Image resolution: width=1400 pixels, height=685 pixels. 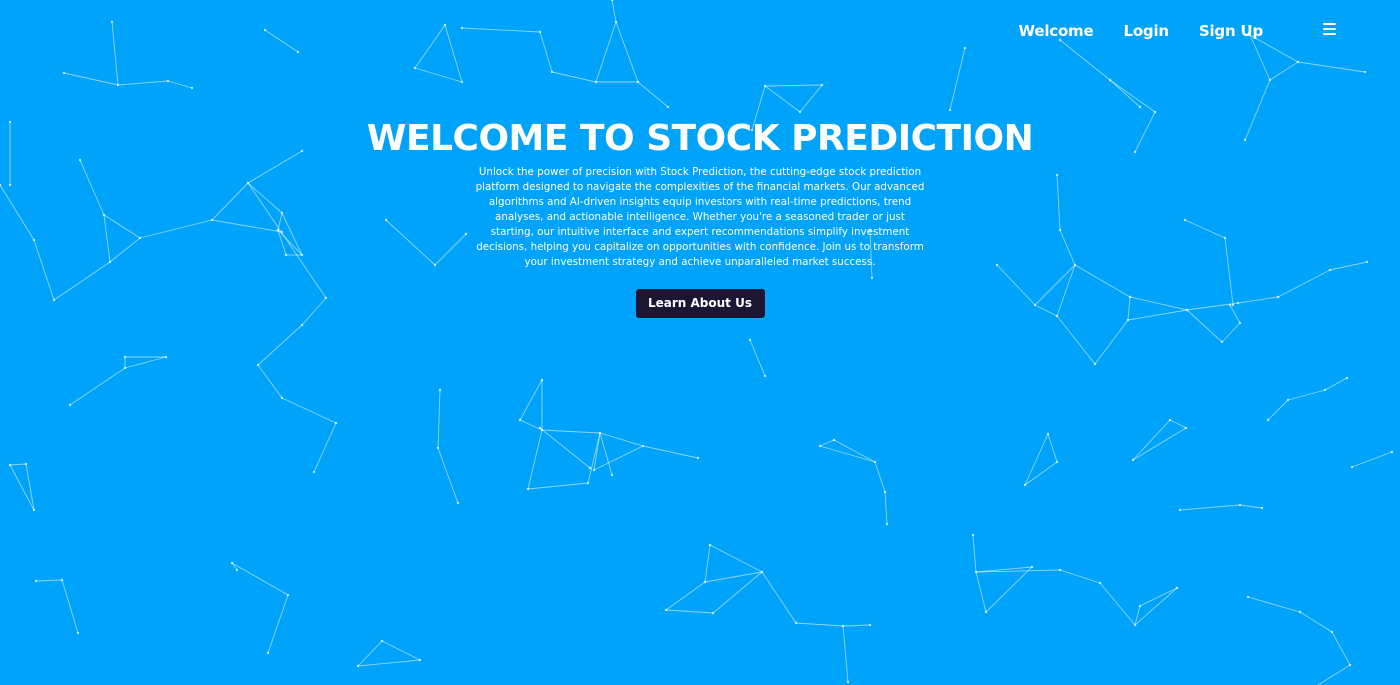 What do you see at coordinates (1146, 31) in the screenshot?
I see `nav-link-login: Login` at bounding box center [1146, 31].